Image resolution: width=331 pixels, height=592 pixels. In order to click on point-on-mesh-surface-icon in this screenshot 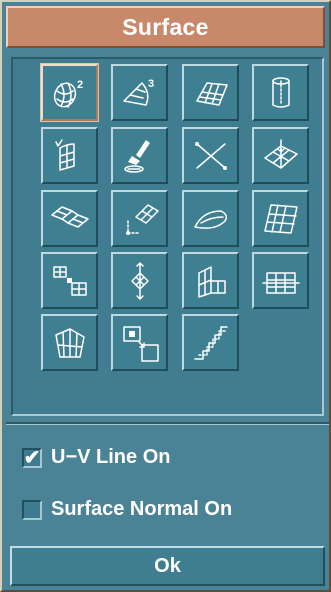, I will do `click(280, 153)`.